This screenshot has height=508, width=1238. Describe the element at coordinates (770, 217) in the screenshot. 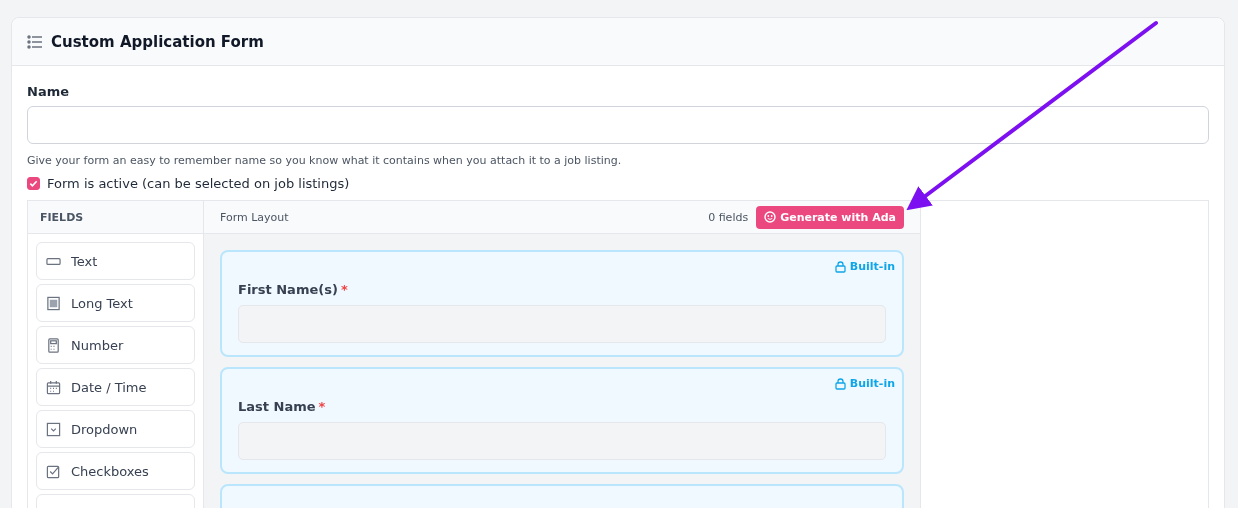

I see `smiley-icon` at that location.